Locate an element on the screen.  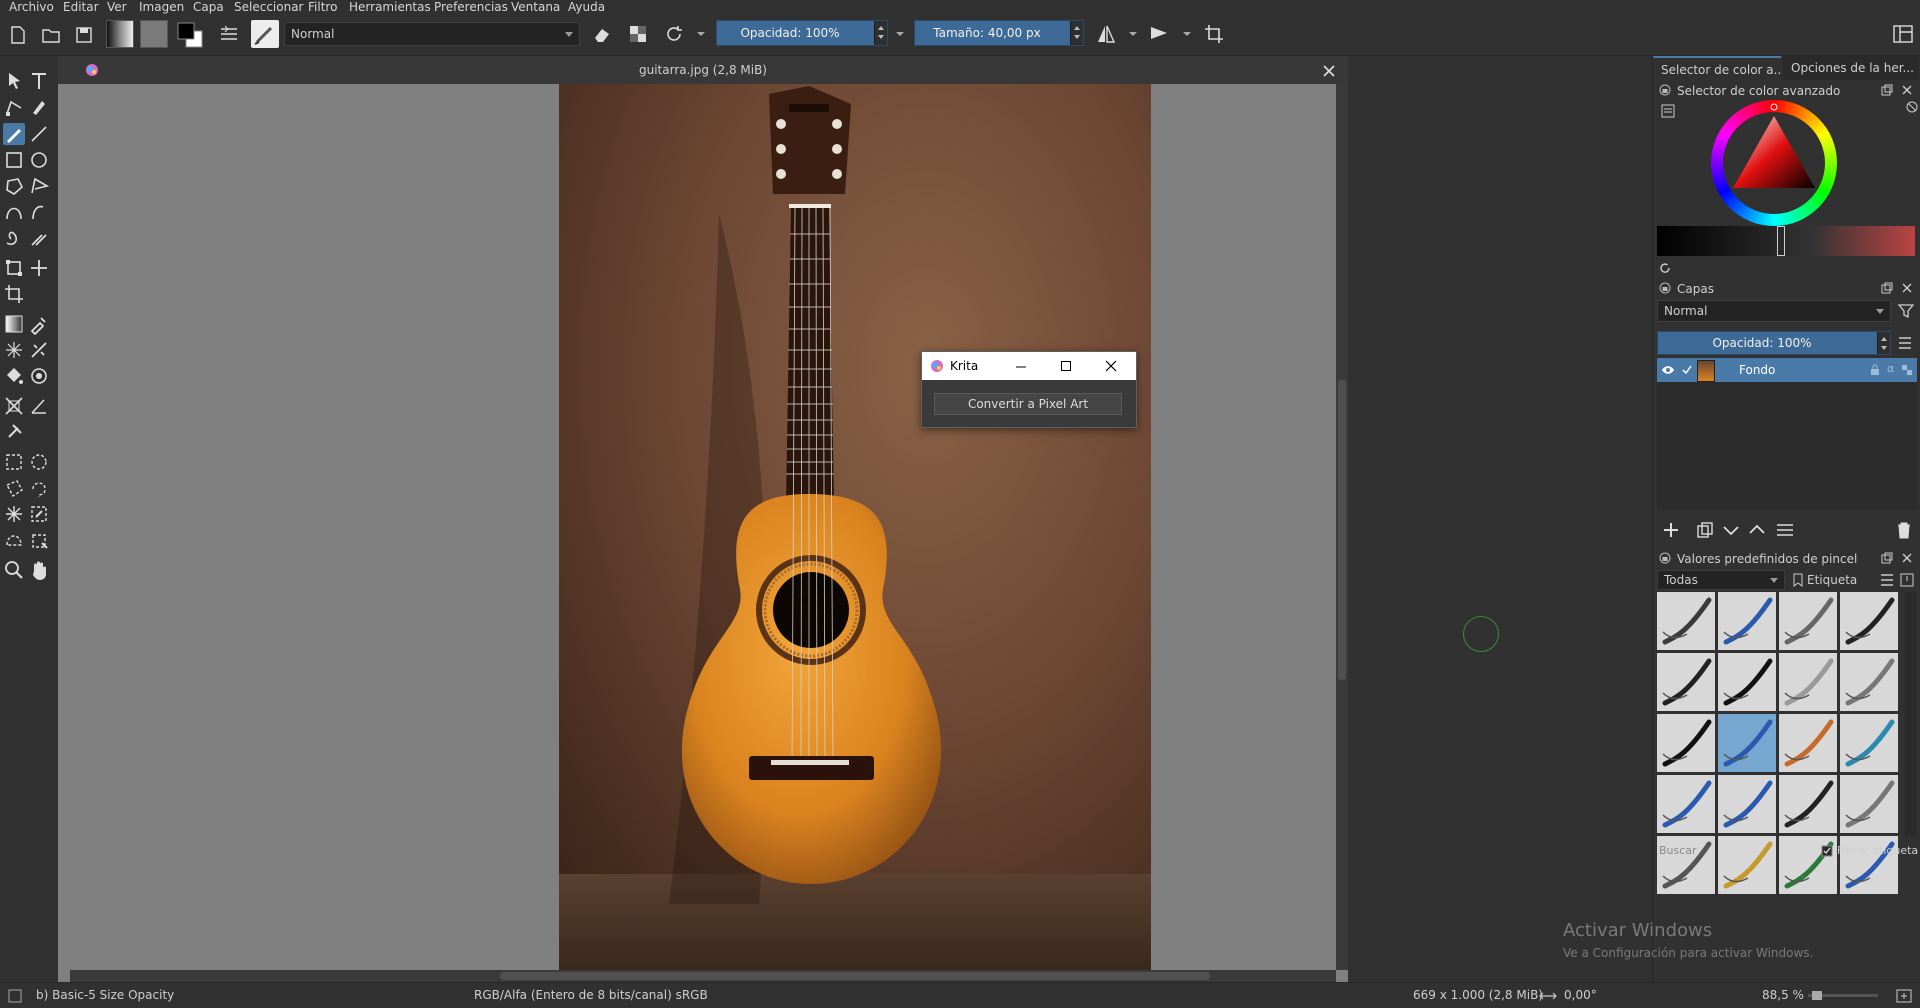
select-shape-tool-icon is located at coordinates (14, 81).